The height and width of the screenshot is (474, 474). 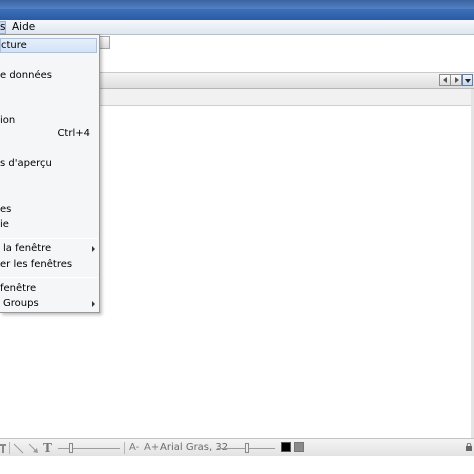 I want to click on foreground-color-swatch, so click(x=286, y=447).